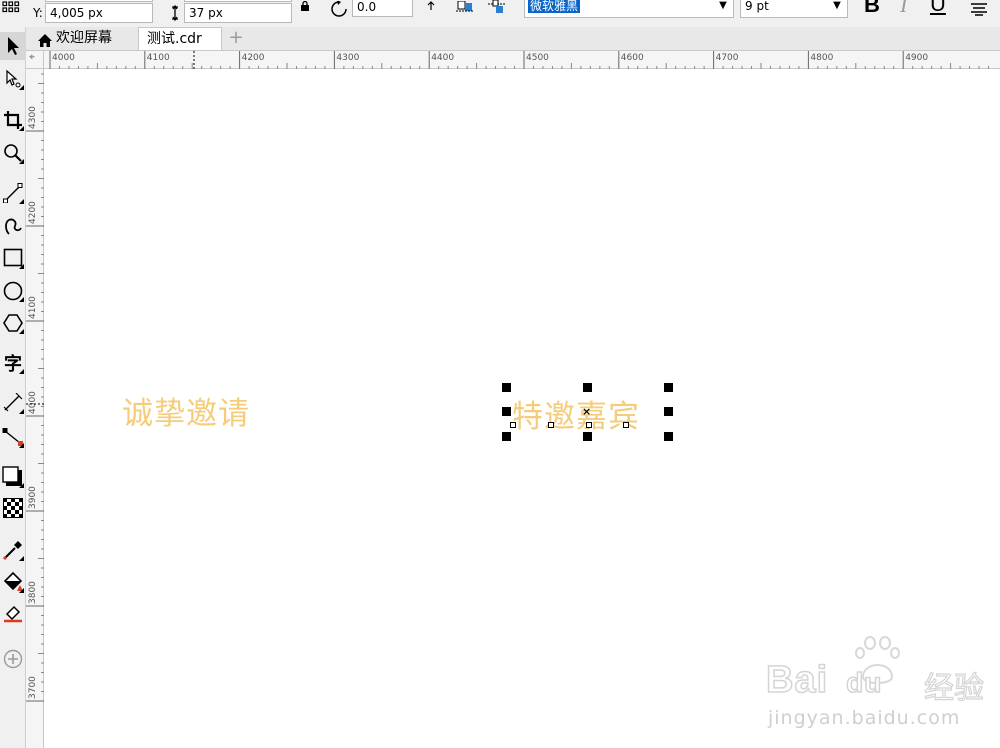  I want to click on baidu-jingyan-watermark: Bai du 经验 jingyan.baidu.com, so click(880, 685).